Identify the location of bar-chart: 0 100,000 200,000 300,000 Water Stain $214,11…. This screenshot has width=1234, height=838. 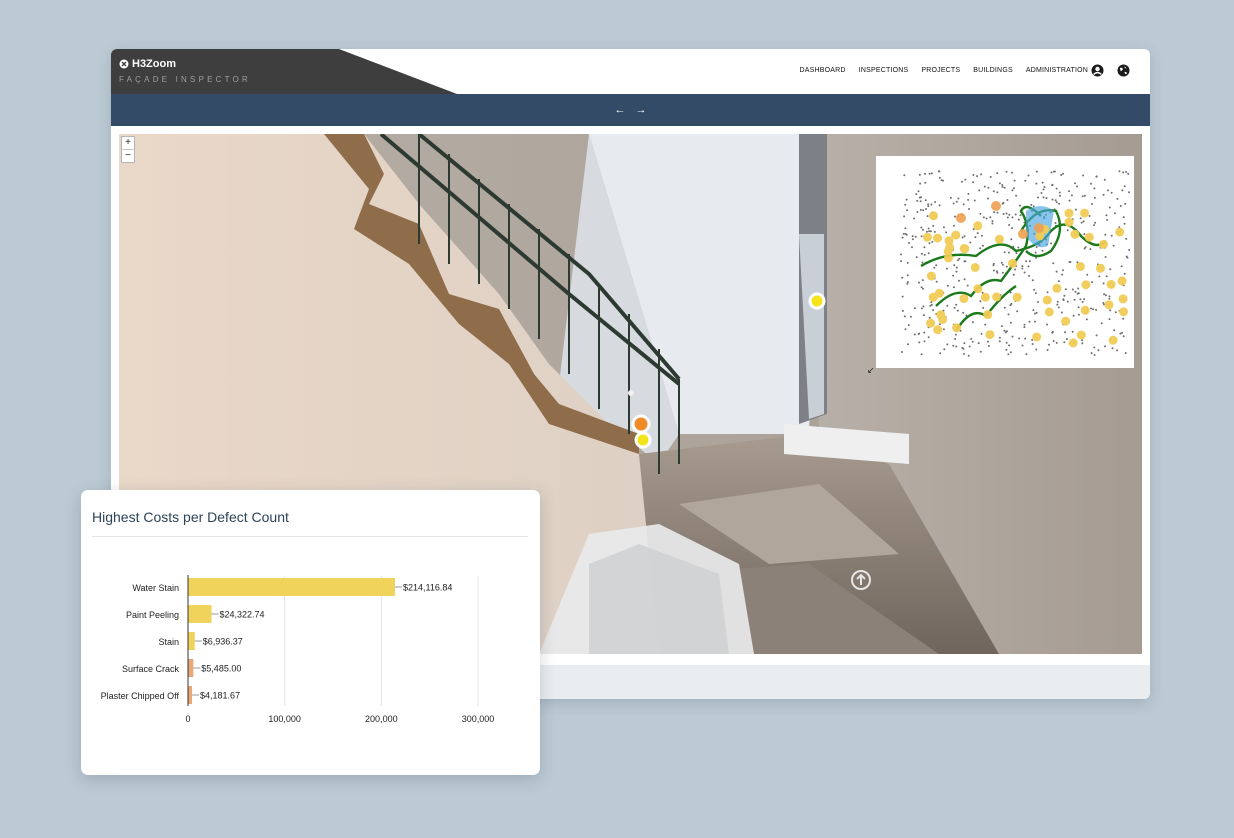
(298, 649).